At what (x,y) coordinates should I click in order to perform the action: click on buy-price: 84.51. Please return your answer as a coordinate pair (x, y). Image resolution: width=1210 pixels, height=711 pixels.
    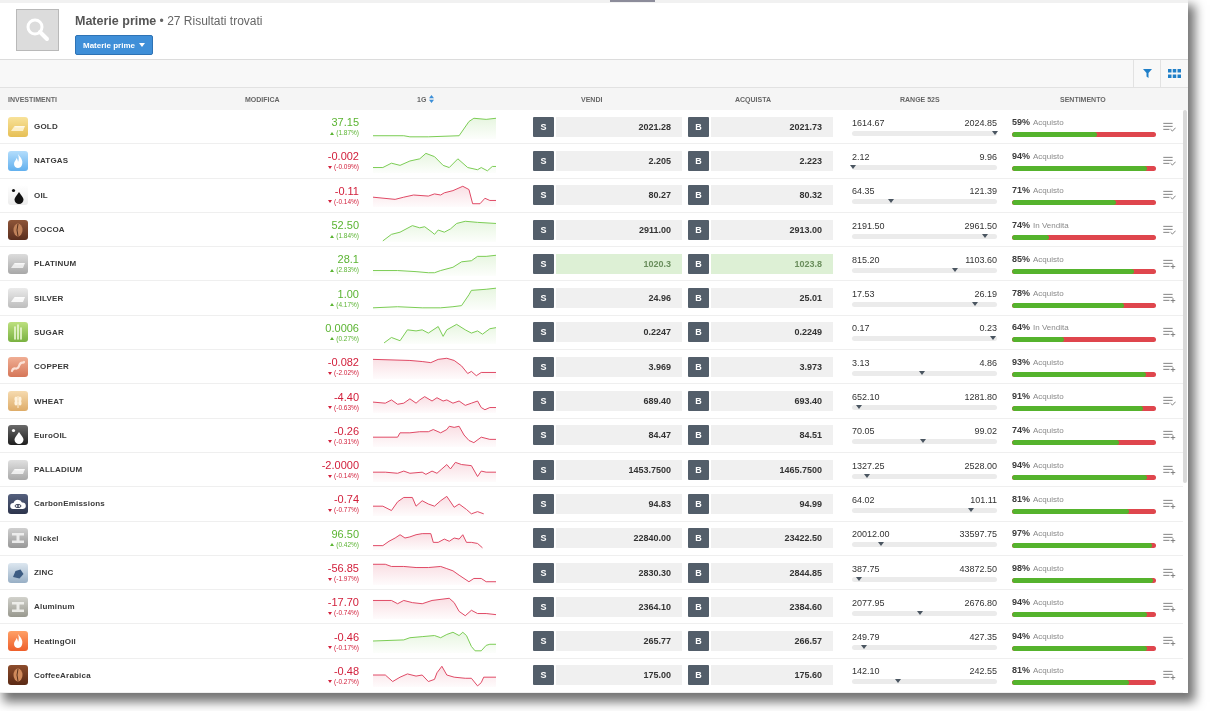
    Looking at the image, I should click on (772, 435).